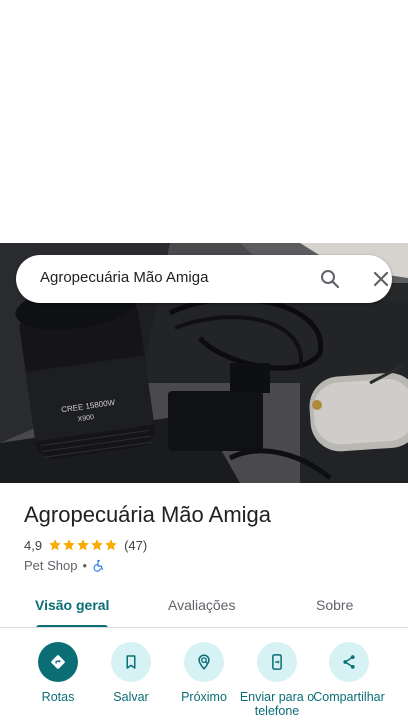 The height and width of the screenshot is (726, 408). I want to click on rating-stars, so click(83, 545).